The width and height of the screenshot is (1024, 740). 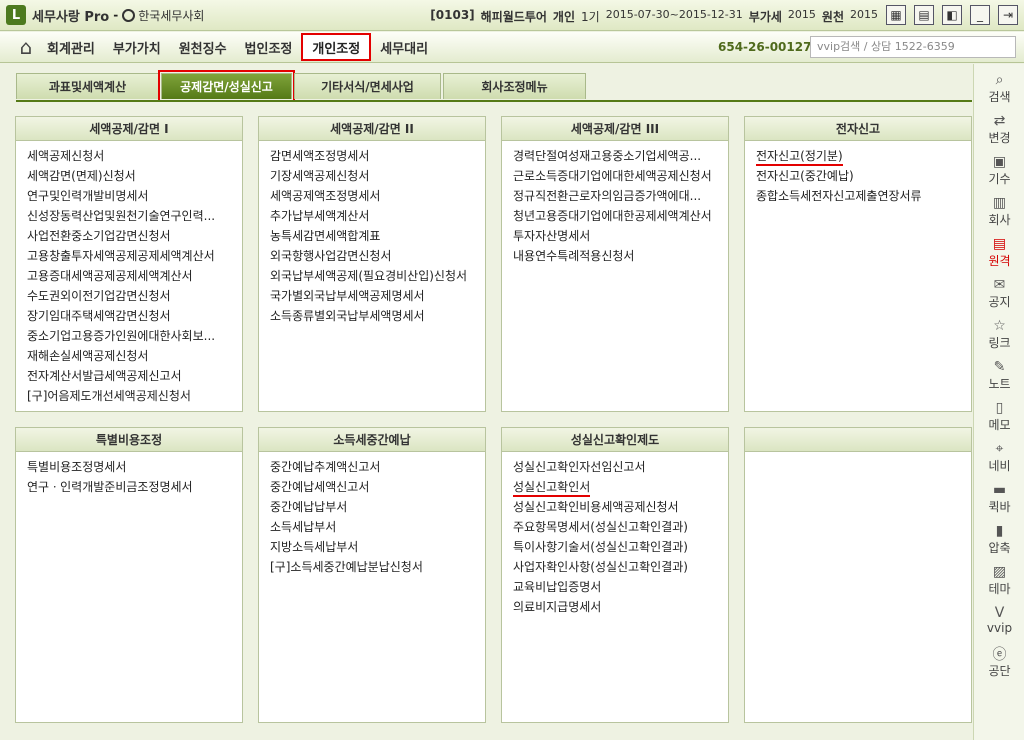 What do you see at coordinates (134, 156) in the screenshot?
I see `list-item: 세액공제신청서` at bounding box center [134, 156].